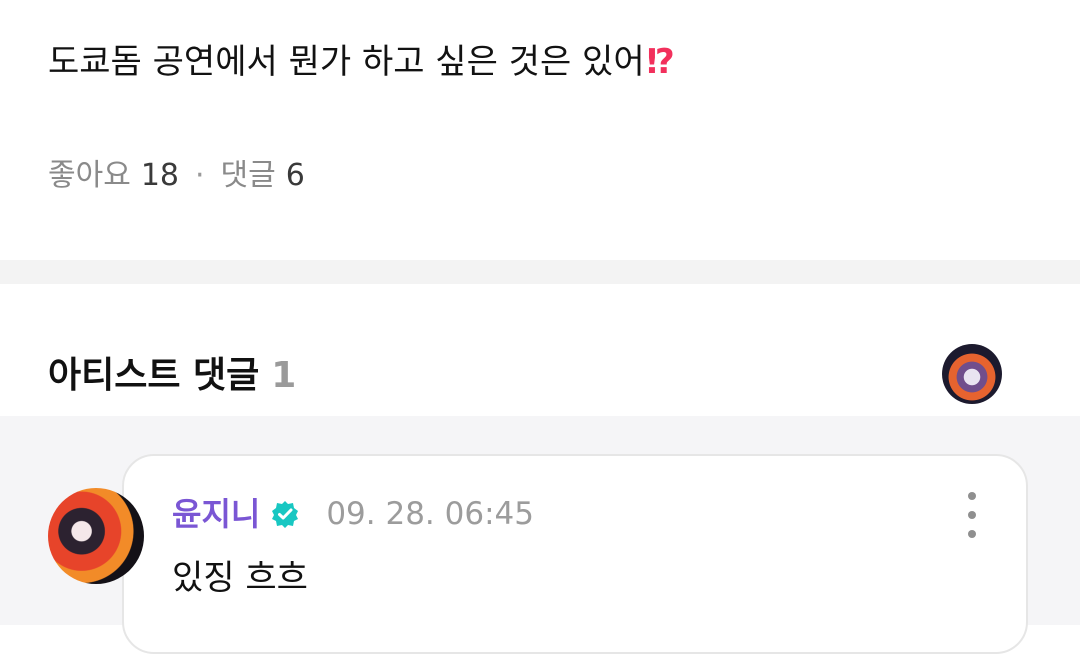  What do you see at coordinates (540, 272) in the screenshot?
I see `section-divider` at bounding box center [540, 272].